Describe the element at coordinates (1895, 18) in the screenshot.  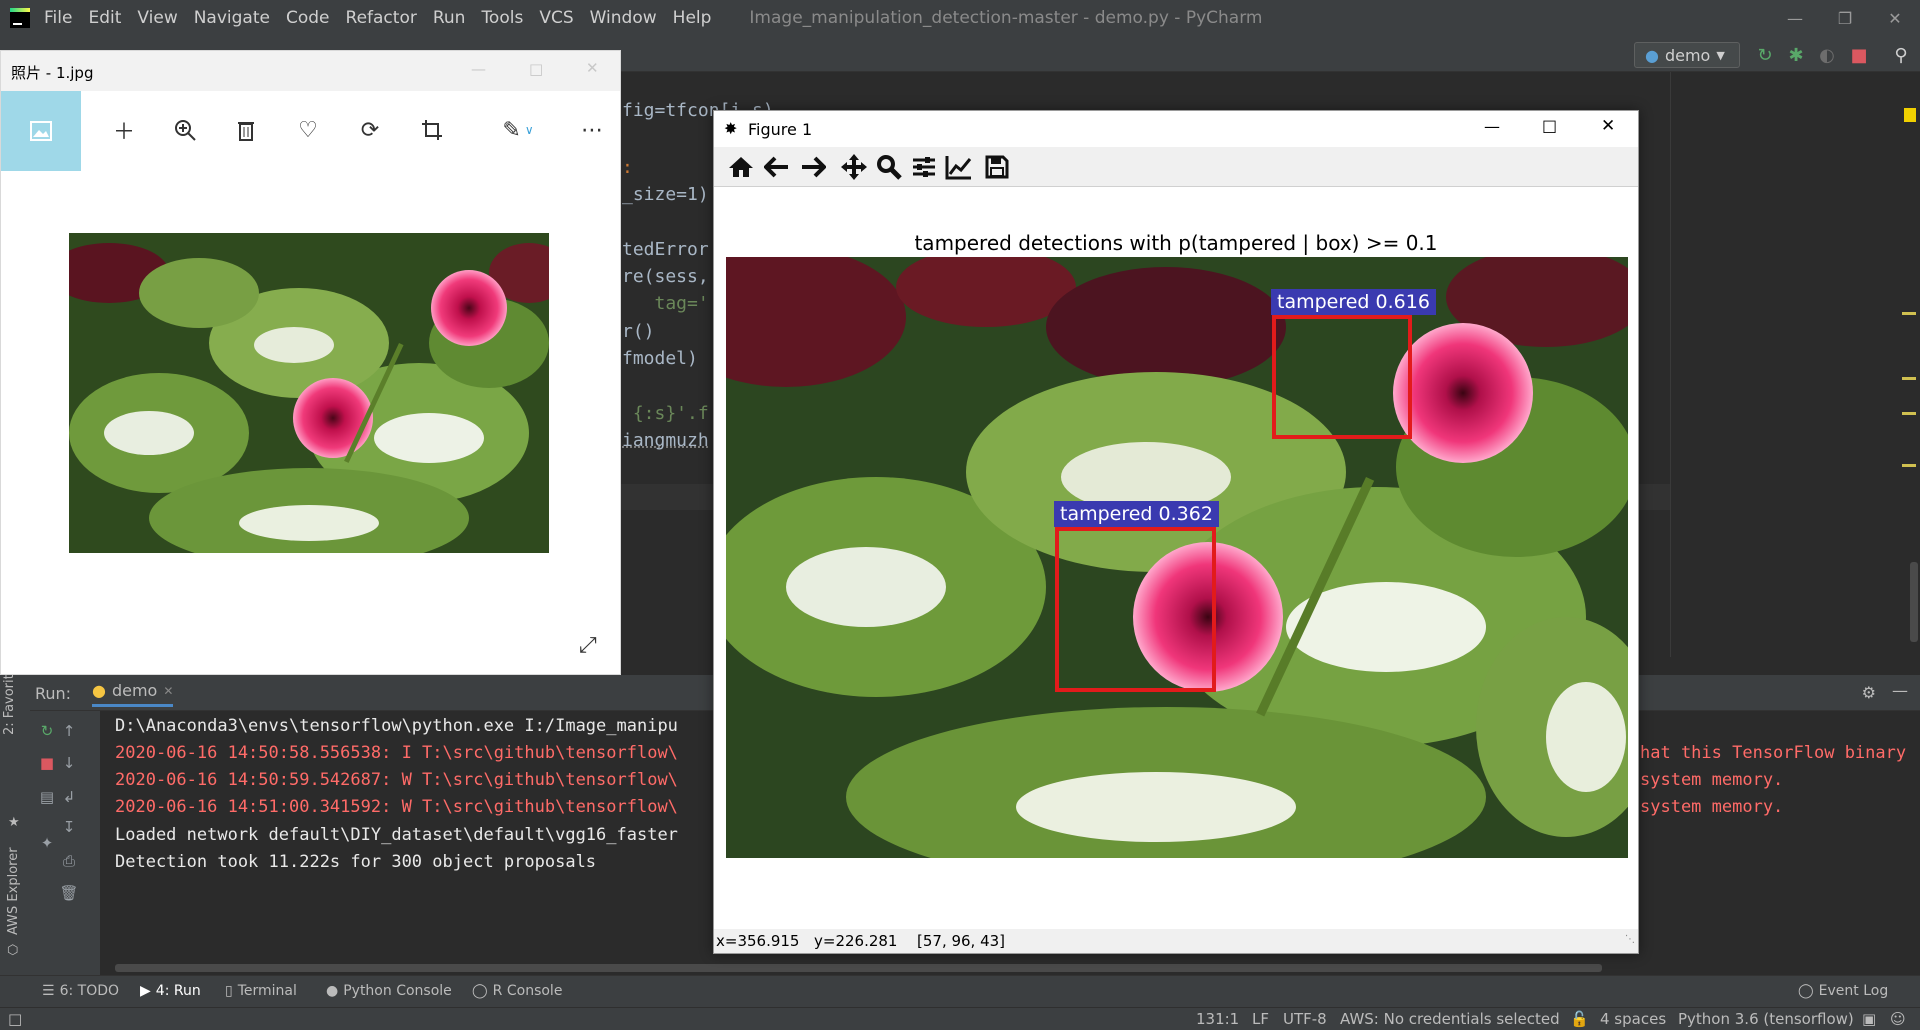
I see `ide-close-button: ✕` at that location.